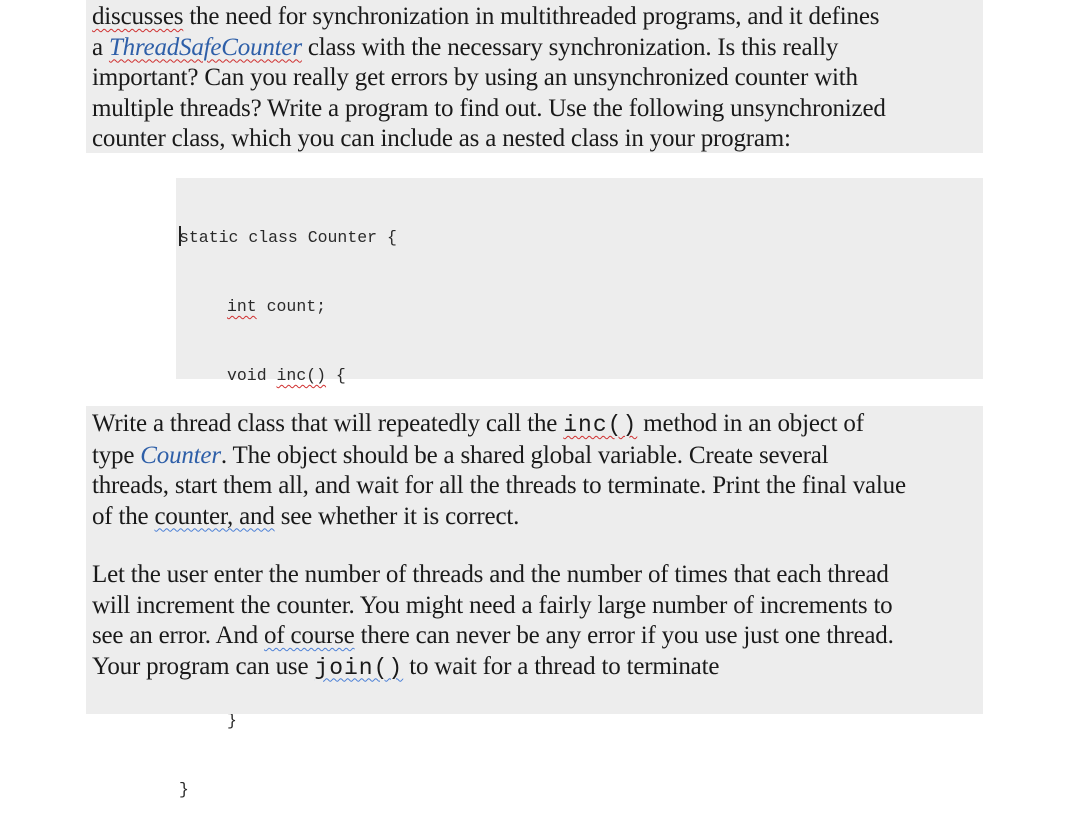 This screenshot has width=1080, height=824. Describe the element at coordinates (180, 455) in the screenshot. I see `counter-class-name: Counter` at that location.